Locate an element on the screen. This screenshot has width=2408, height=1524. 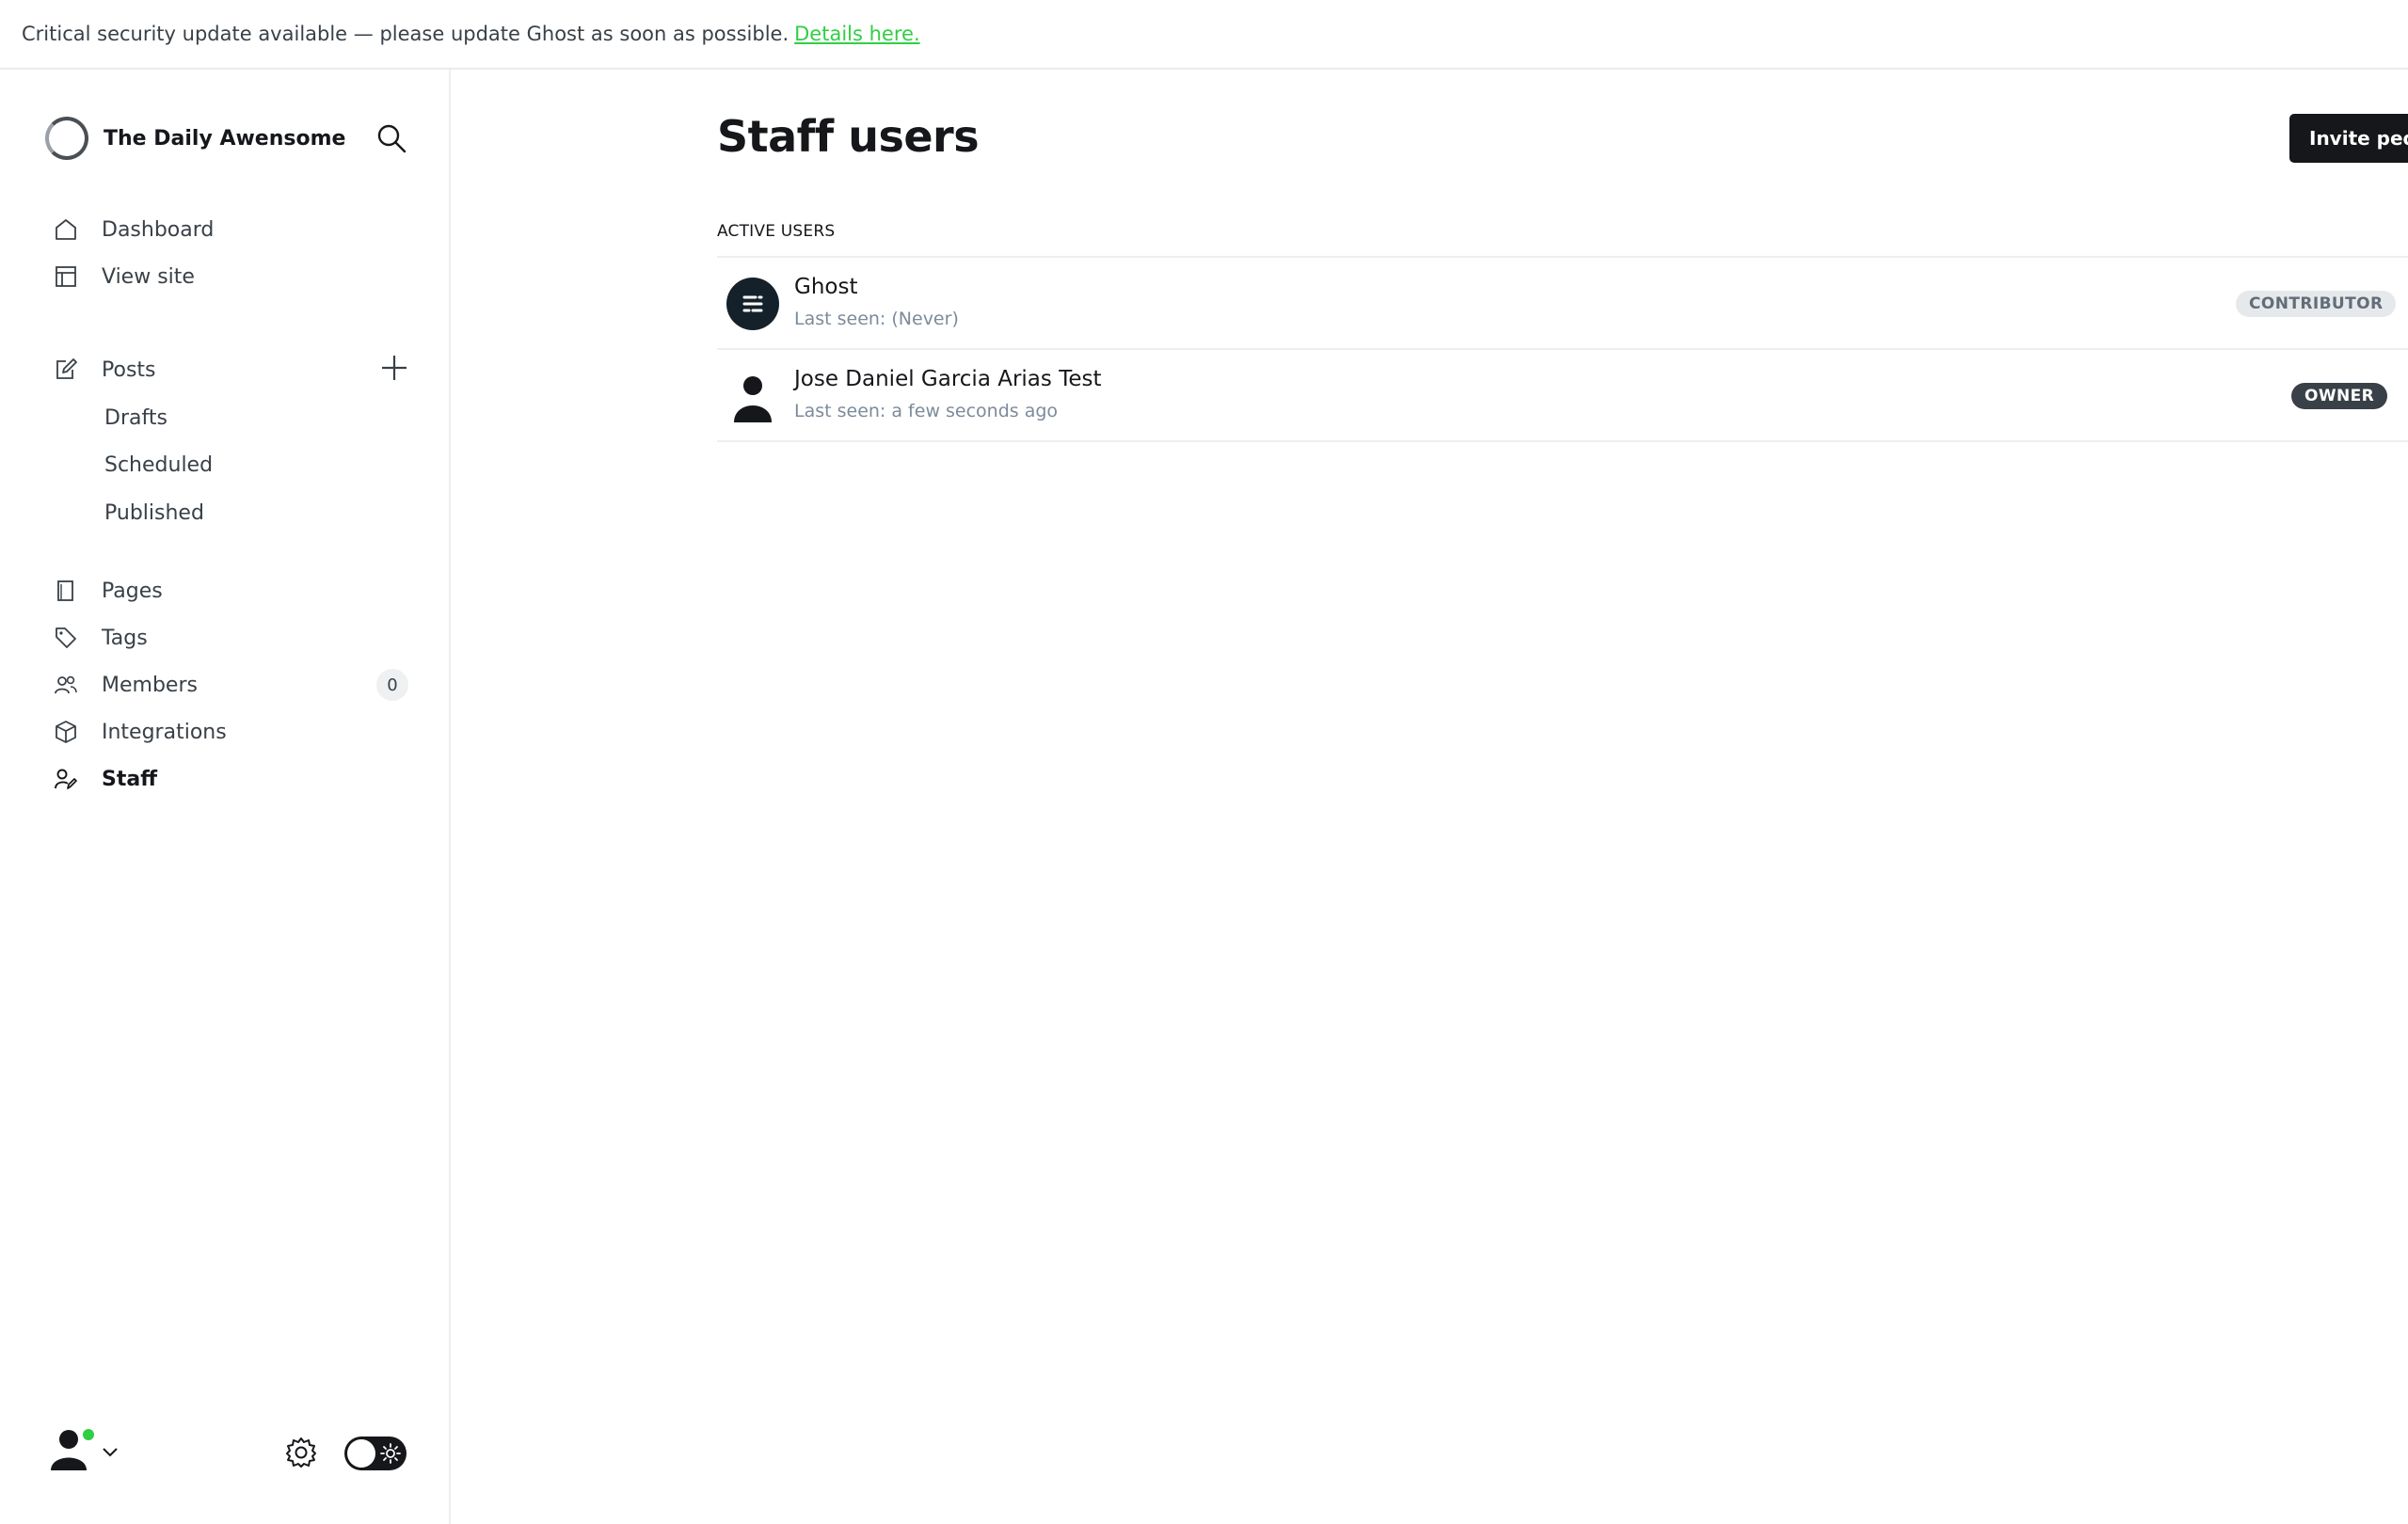
site-brand: The Daily Awensome is located at coordinates (195, 138).